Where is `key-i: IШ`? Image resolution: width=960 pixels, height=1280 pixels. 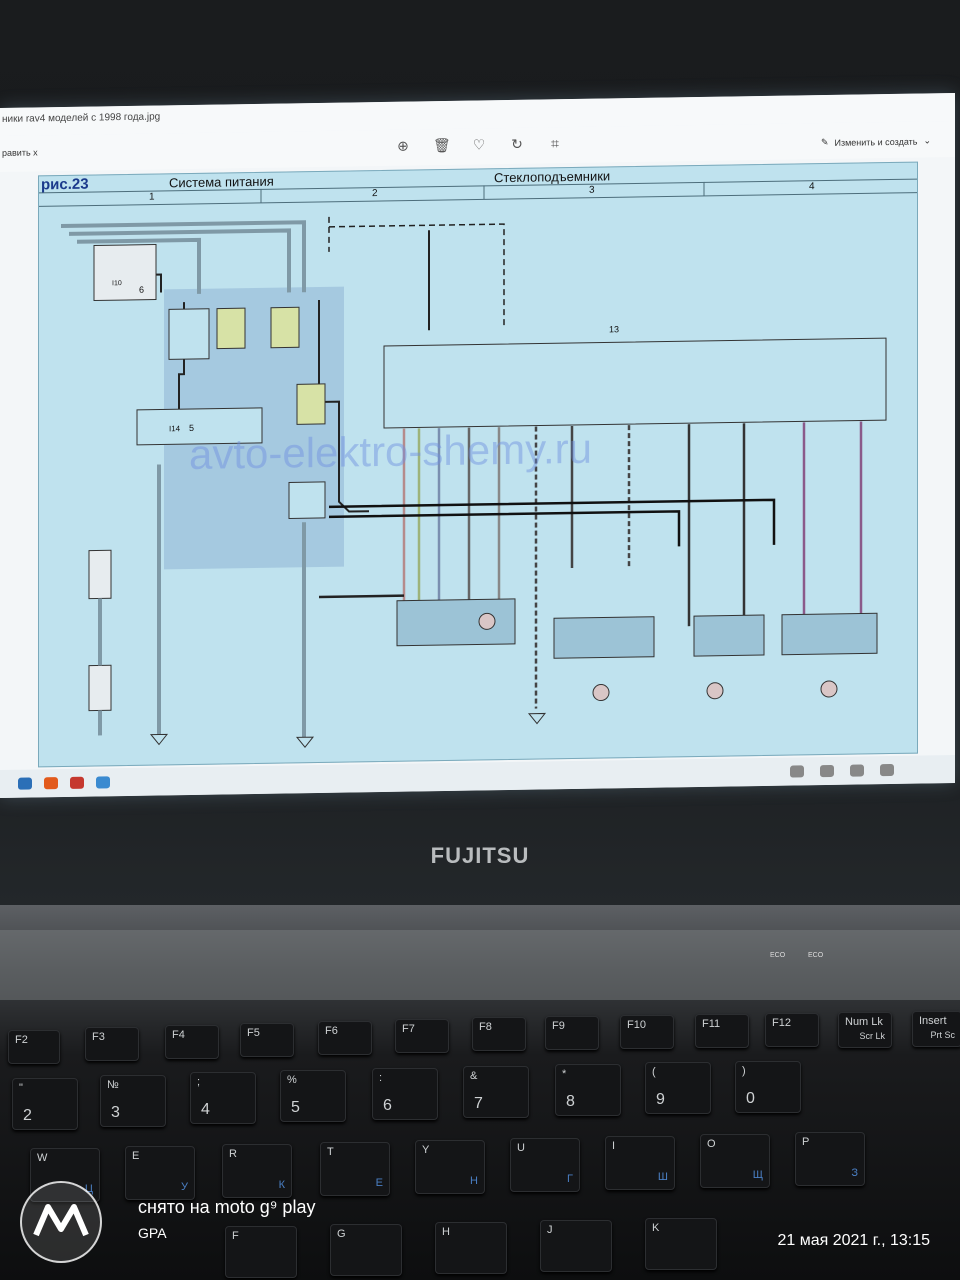 key-i: IШ is located at coordinates (640, 1163).